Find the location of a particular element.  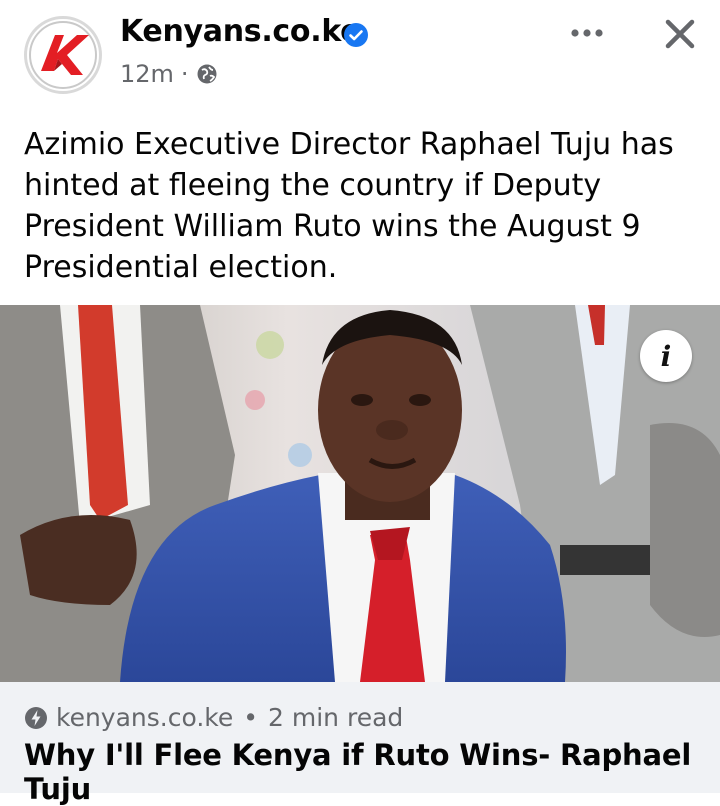

link-meta: kenyans.co.ke • 2 min read is located at coordinates (213, 717).